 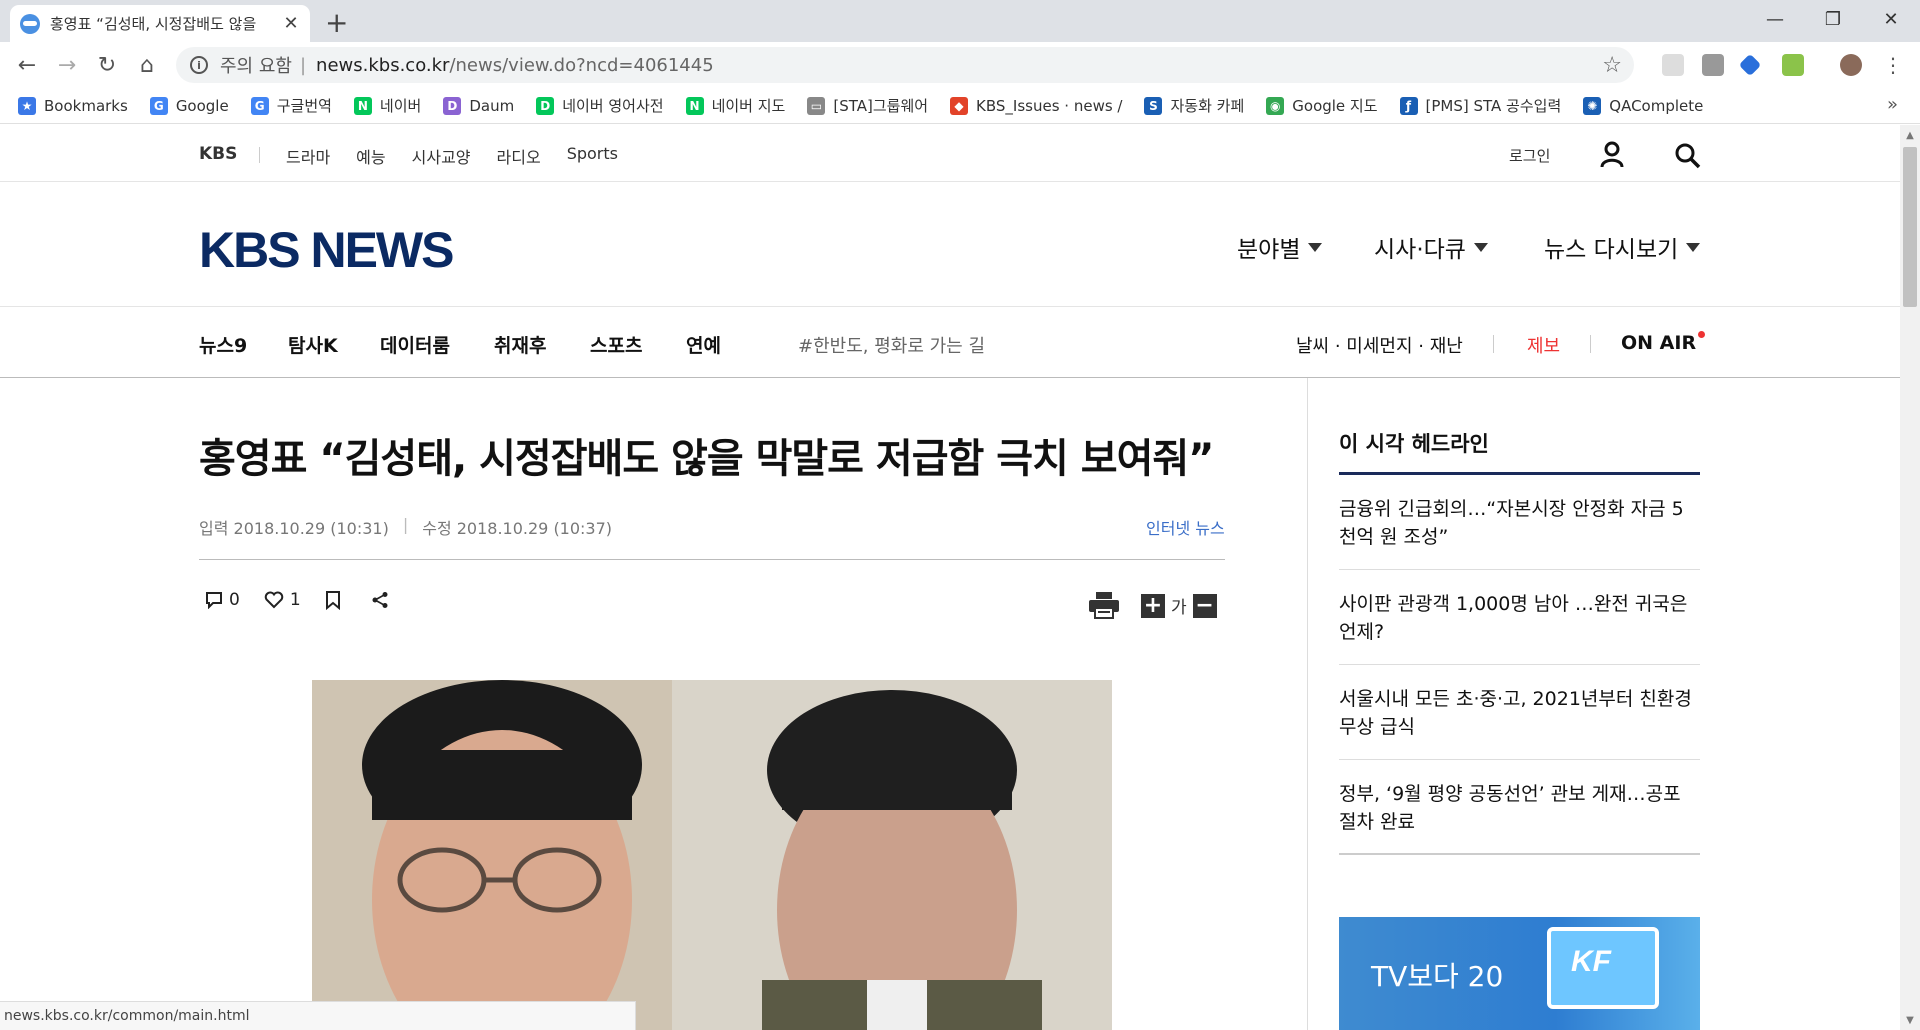 I want to click on bookmark-item: D 네이버 영어사전, so click(x=600, y=105).